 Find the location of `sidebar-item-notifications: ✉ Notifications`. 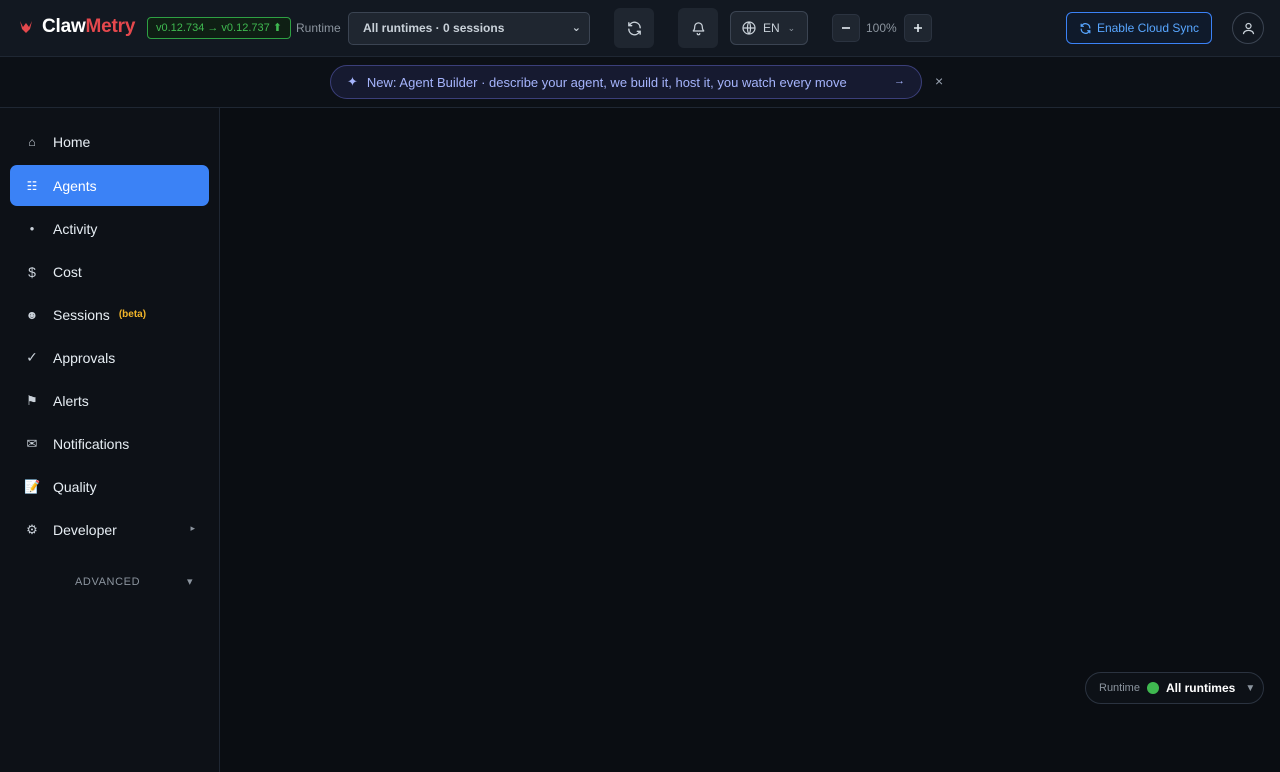

sidebar-item-notifications: ✉ Notifications is located at coordinates (109, 443).